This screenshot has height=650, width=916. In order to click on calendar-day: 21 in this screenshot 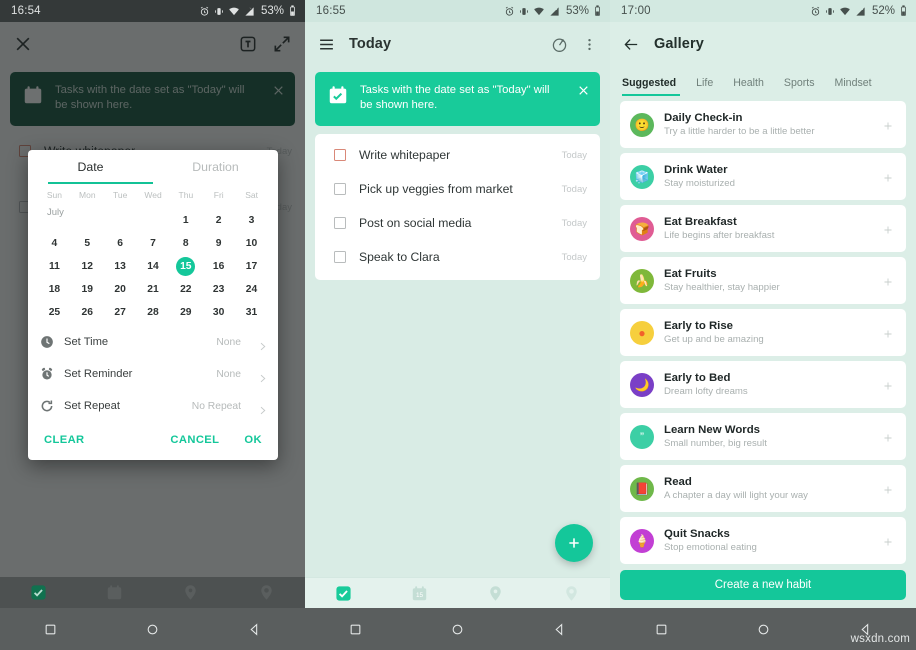, I will do `click(153, 289)`.